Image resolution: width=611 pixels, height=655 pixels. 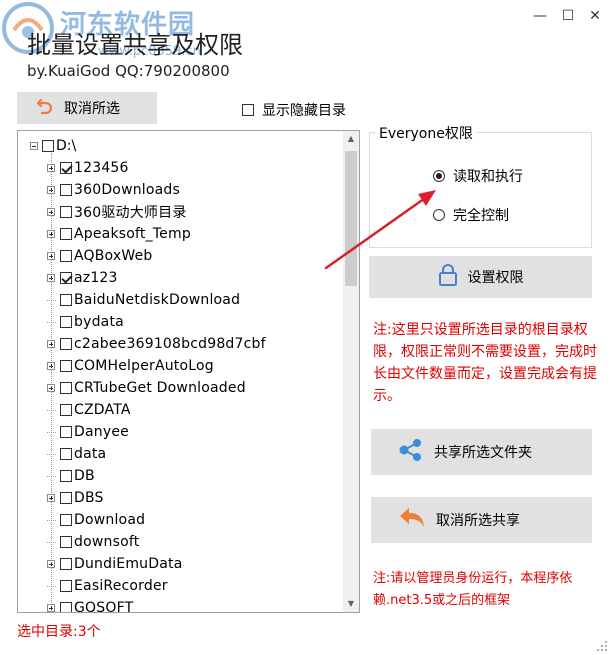 What do you see at coordinates (602, 646) in the screenshot?
I see `resize-grip-icon` at bounding box center [602, 646].